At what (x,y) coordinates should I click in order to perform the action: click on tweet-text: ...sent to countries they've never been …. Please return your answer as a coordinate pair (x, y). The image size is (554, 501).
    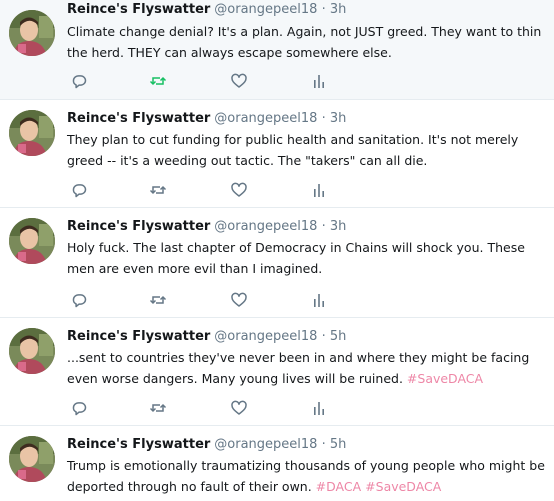
    Looking at the image, I should click on (307, 368).